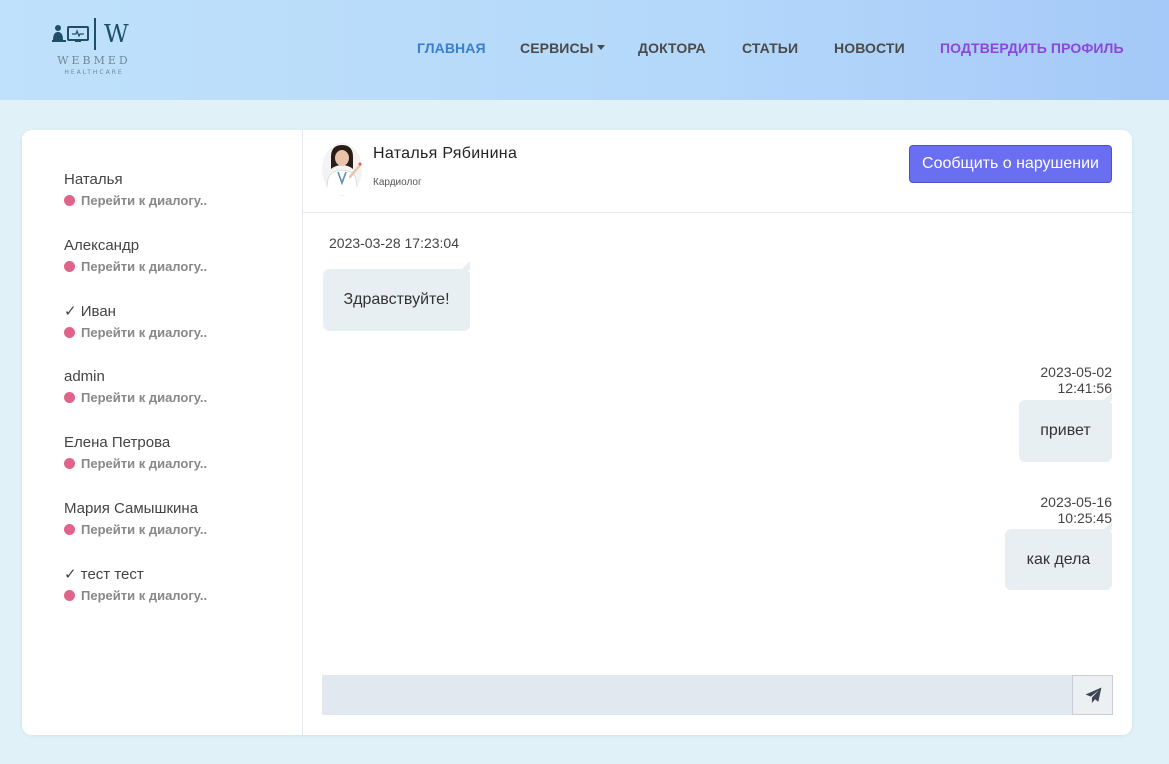 Image resolution: width=1169 pixels, height=764 pixels. What do you see at coordinates (1032, 48) in the screenshot?
I see `nav-confirm-profile: ПОДТВЕРДИТЬ ПРОФИЛЬ` at bounding box center [1032, 48].